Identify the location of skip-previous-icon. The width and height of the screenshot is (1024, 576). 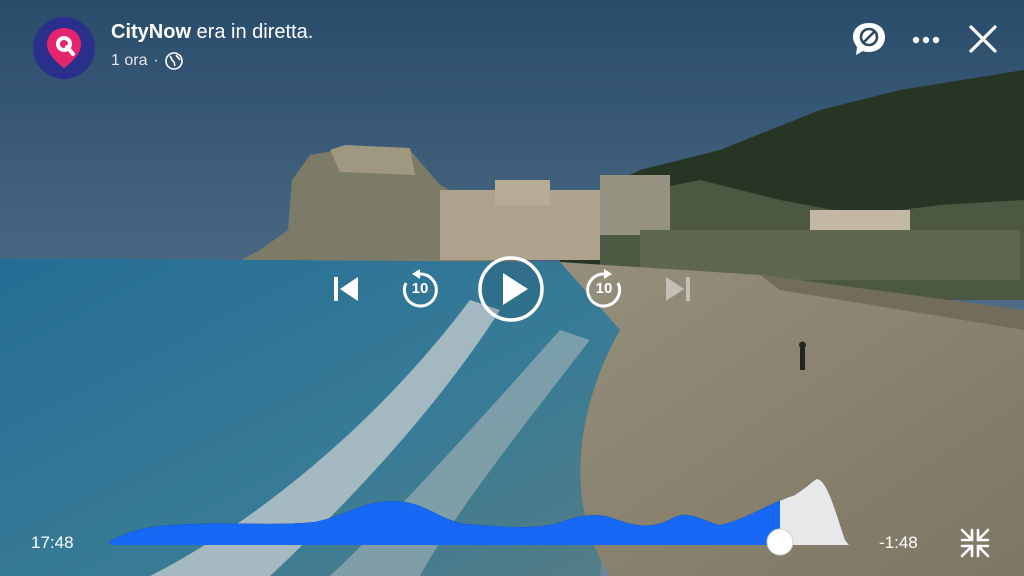
(346, 289).